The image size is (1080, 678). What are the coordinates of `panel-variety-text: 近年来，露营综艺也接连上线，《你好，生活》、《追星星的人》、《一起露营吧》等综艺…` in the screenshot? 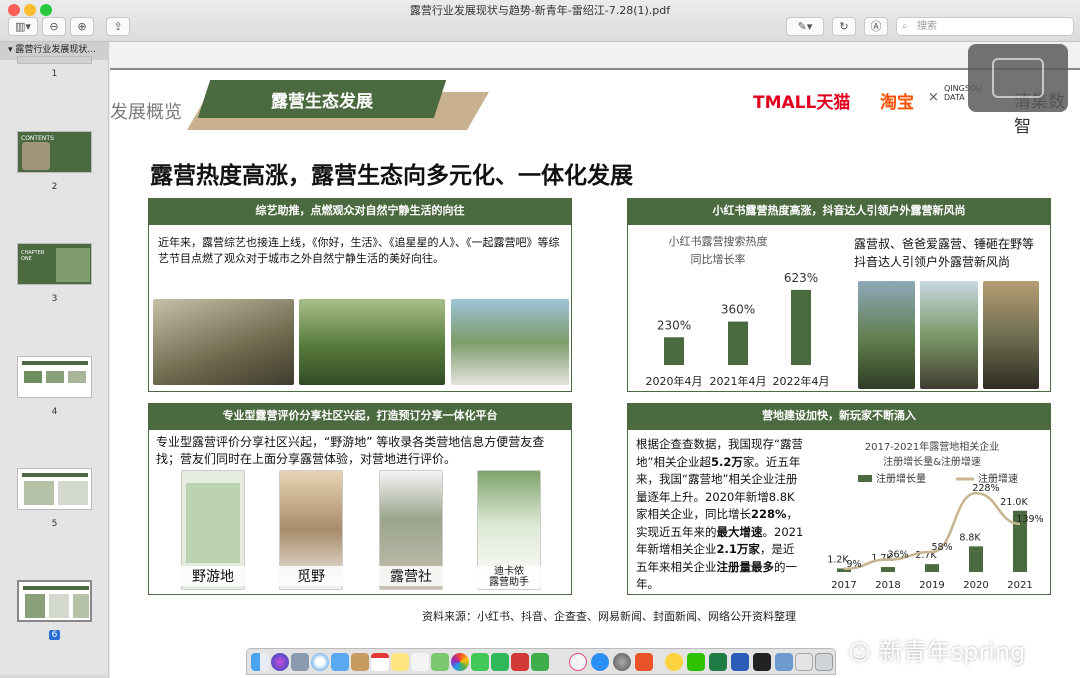 It's located at (359, 250).